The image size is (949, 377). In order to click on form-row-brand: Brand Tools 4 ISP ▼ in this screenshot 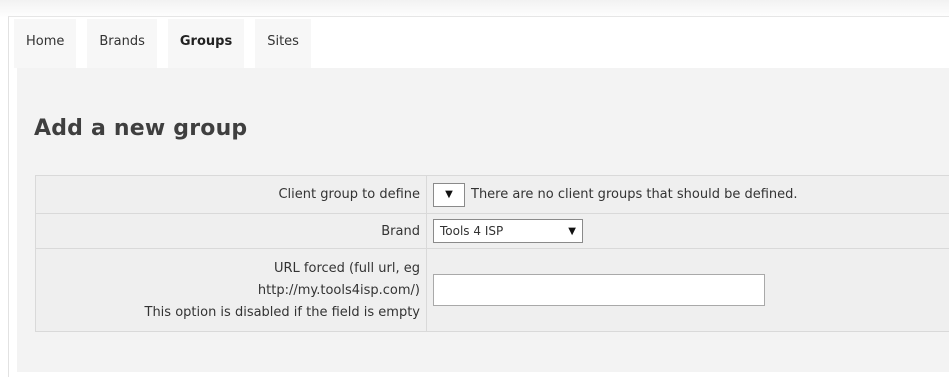, I will do `click(492, 231)`.